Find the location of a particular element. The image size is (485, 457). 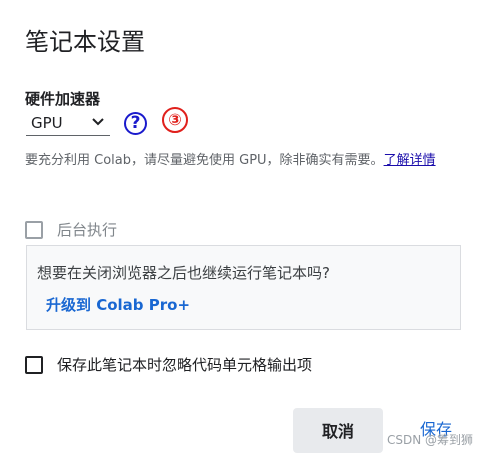

omit-output-row: 保存此笔记本时忽略代码单元格输出项 is located at coordinates (168, 364).